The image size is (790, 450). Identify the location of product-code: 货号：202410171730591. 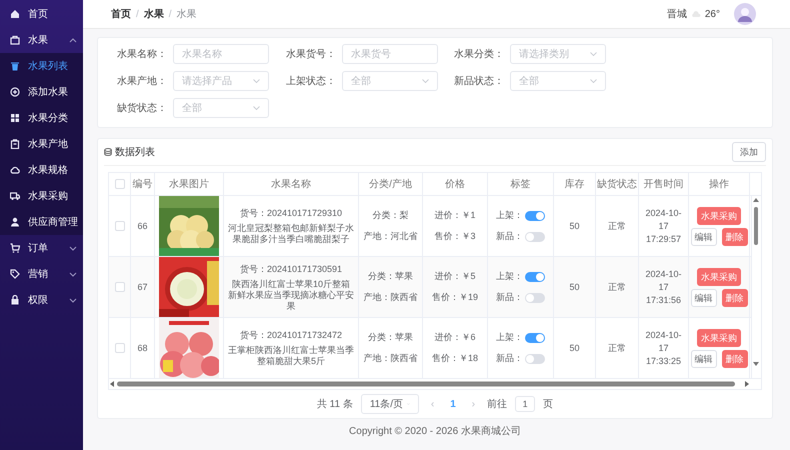
(291, 269).